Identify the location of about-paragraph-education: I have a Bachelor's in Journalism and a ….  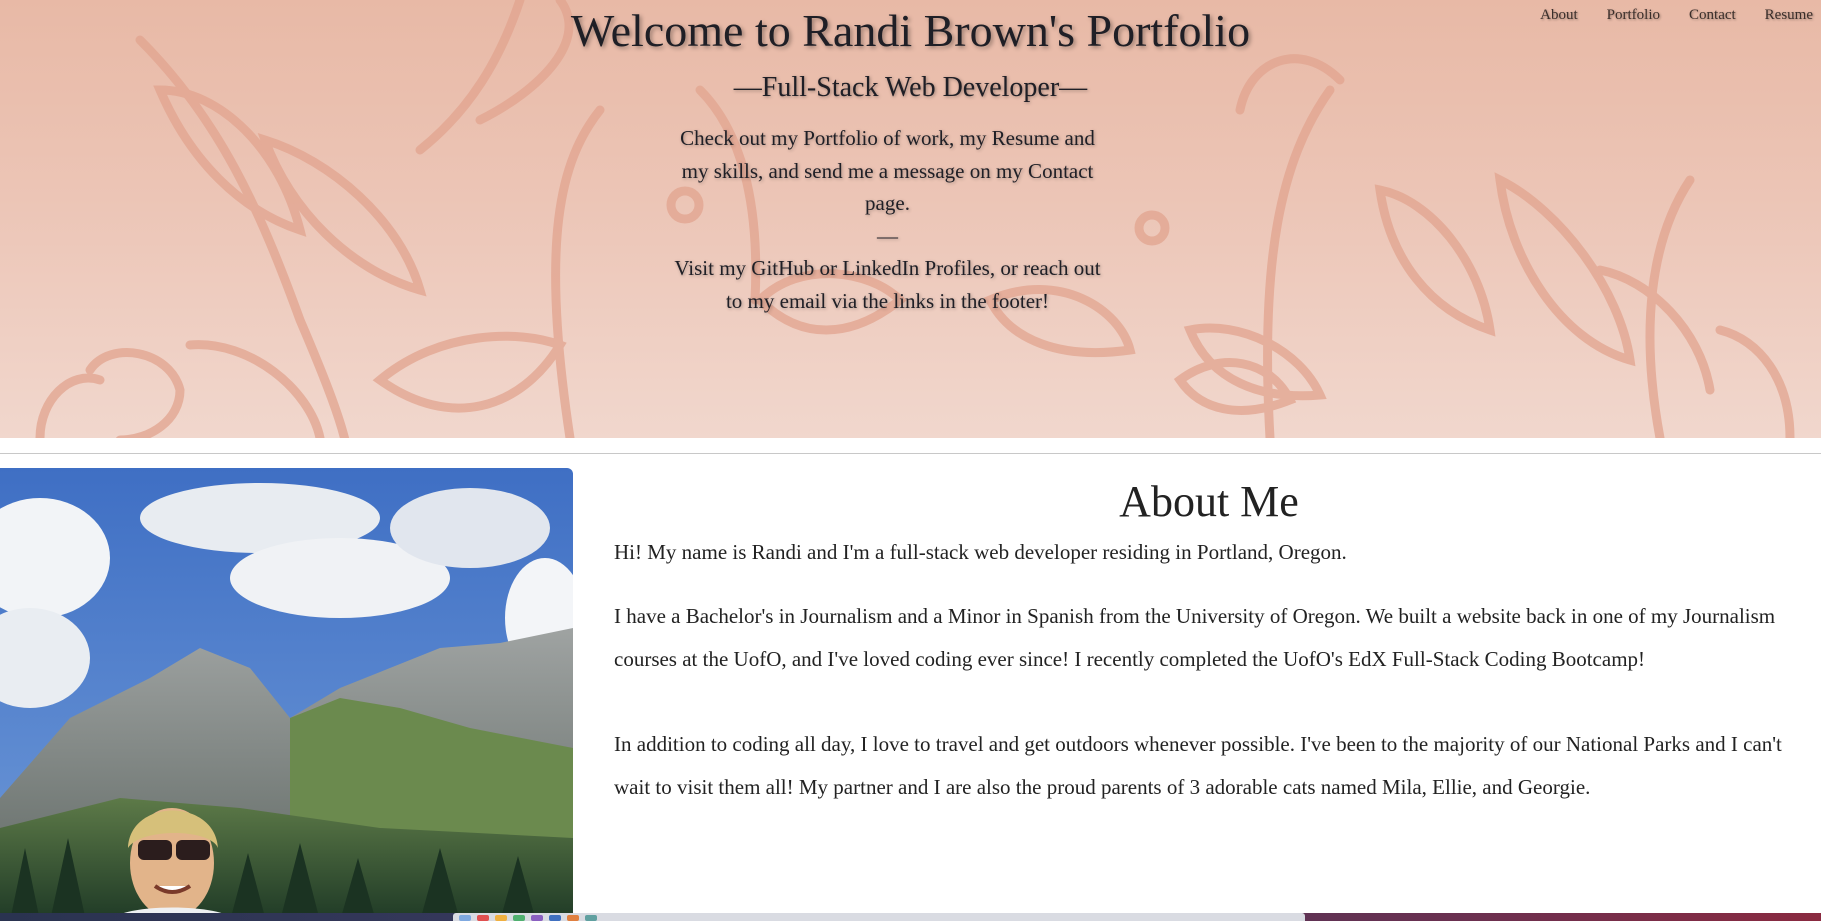
(1195, 637).